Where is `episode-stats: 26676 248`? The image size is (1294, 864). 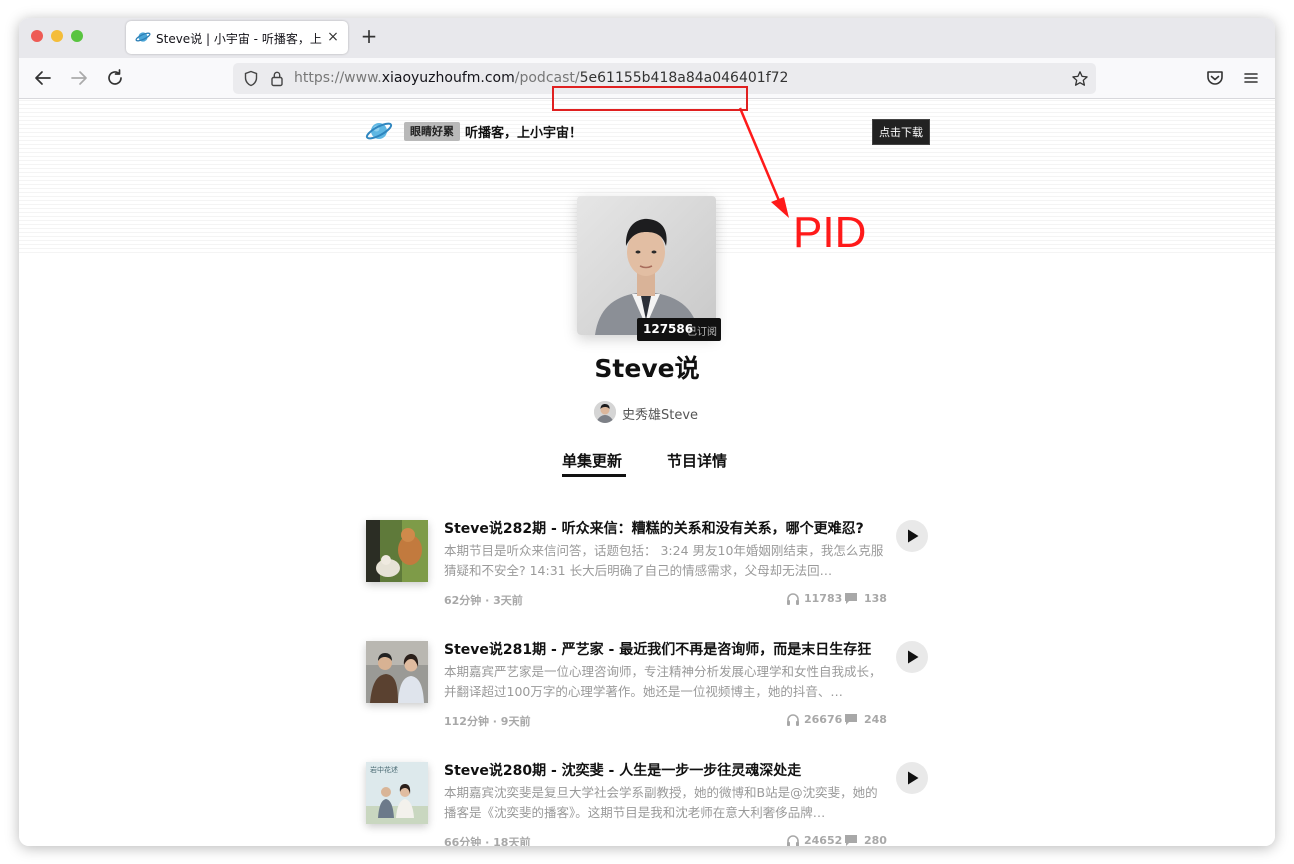
episode-stats: 26676 248 is located at coordinates (836, 720).